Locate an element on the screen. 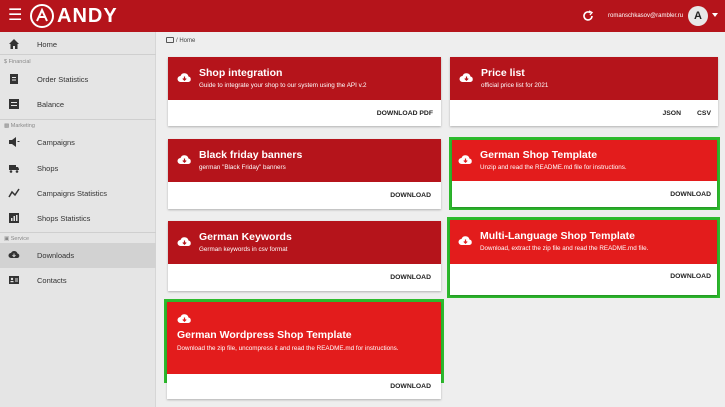 This screenshot has width=725, height=407. section-marketing: ▩ Marketing is located at coordinates (19, 126).